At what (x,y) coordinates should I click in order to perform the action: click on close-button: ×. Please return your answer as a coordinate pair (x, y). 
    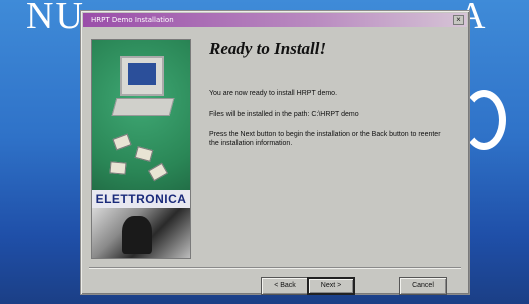
    Looking at the image, I should click on (458, 20).